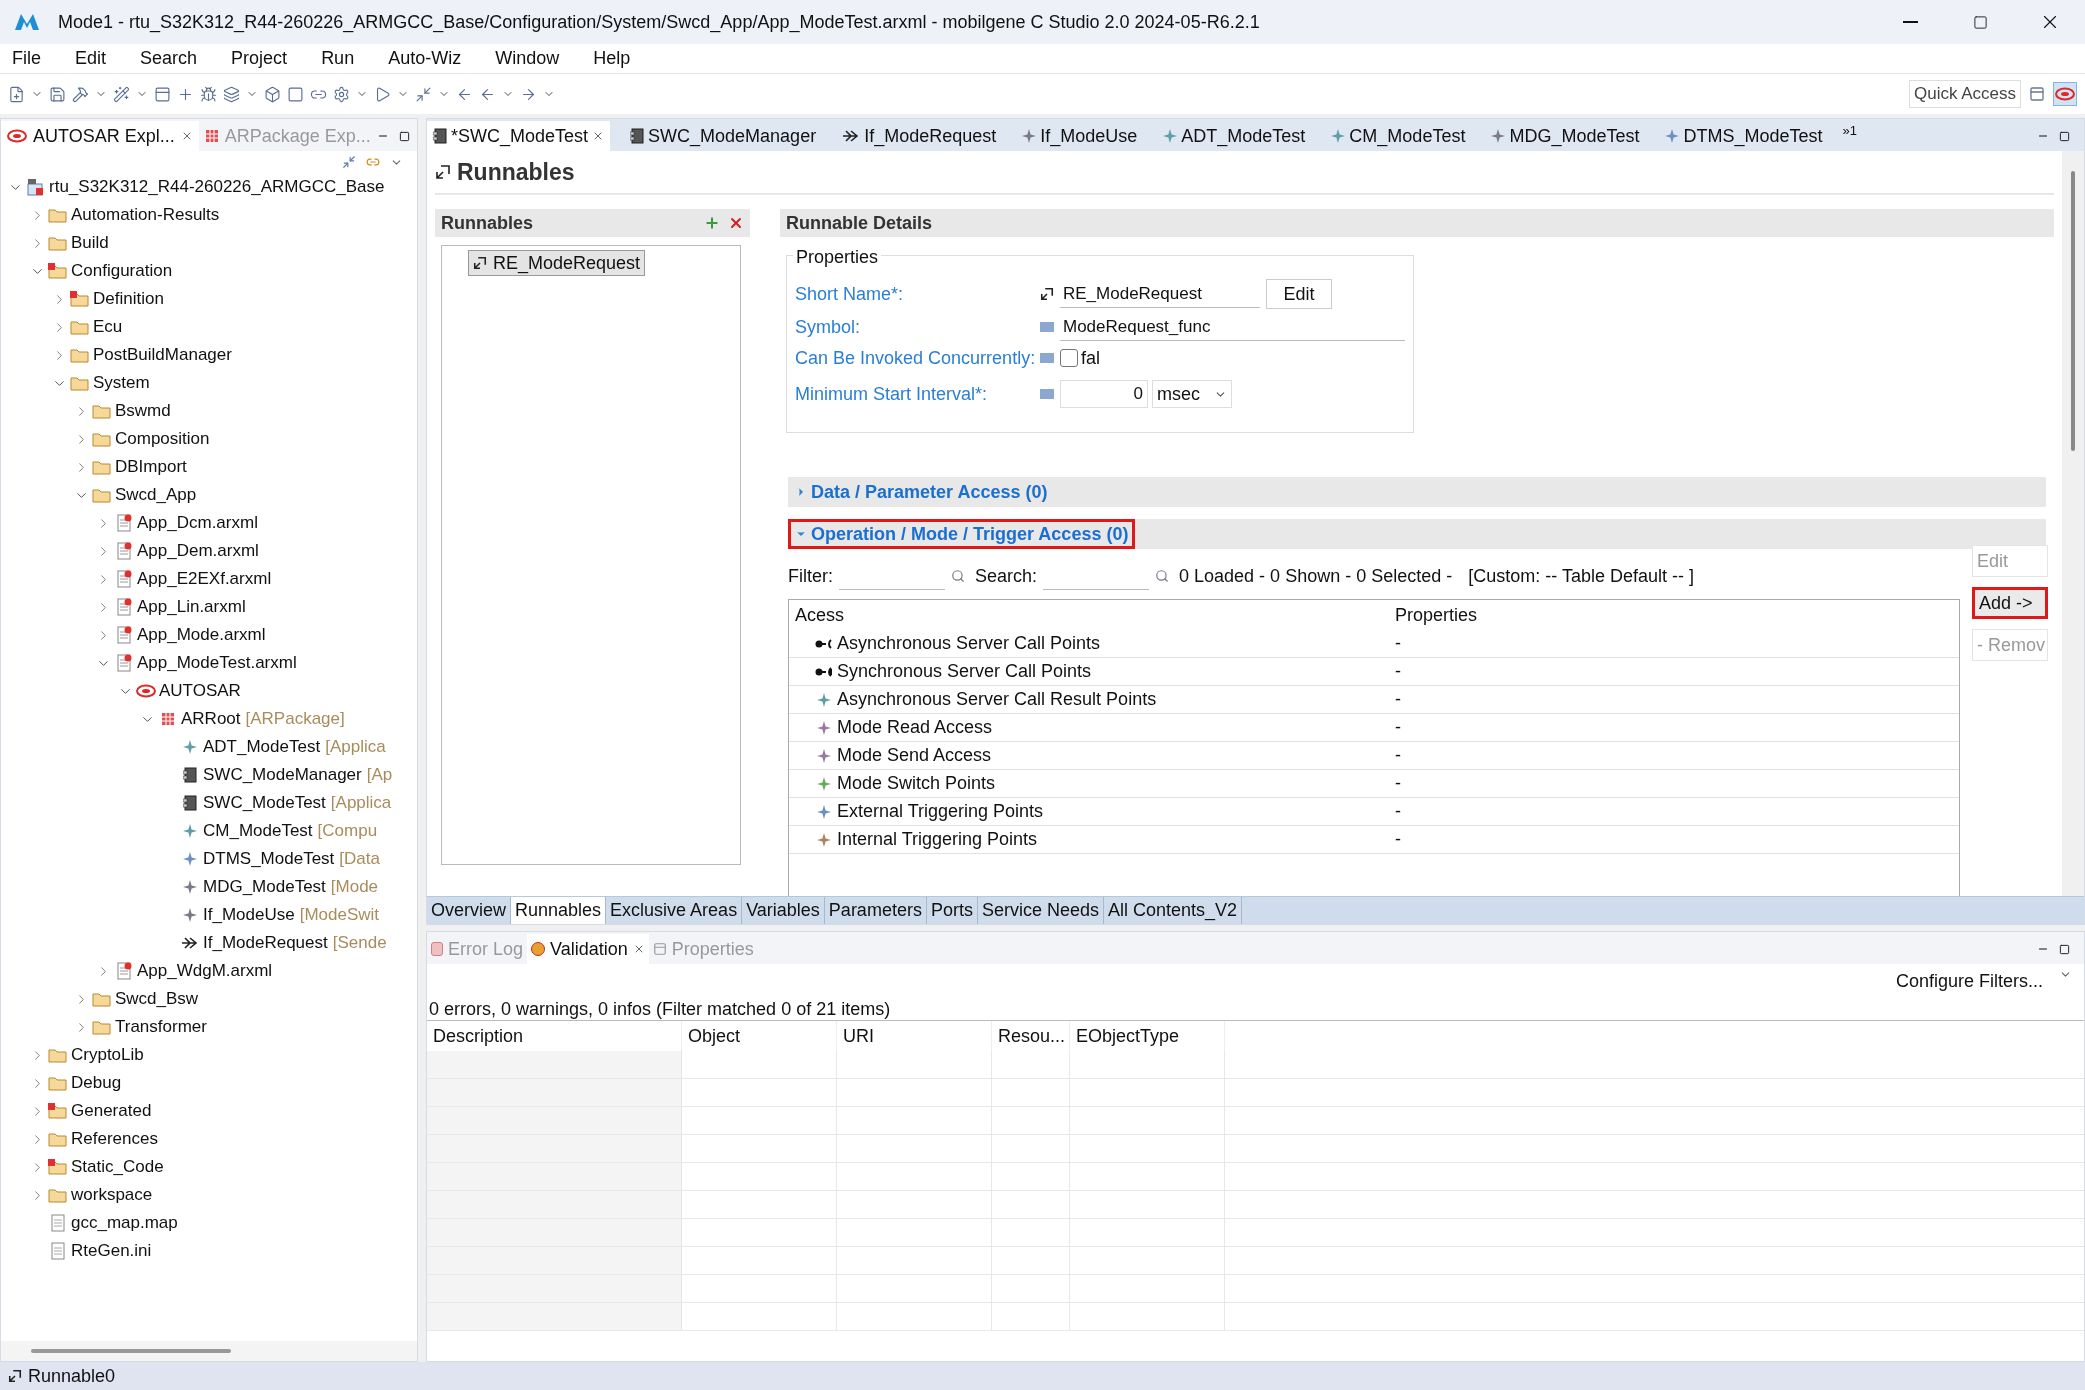 The width and height of the screenshot is (2085, 1390). What do you see at coordinates (712, 223) in the screenshot?
I see `add-icon` at bounding box center [712, 223].